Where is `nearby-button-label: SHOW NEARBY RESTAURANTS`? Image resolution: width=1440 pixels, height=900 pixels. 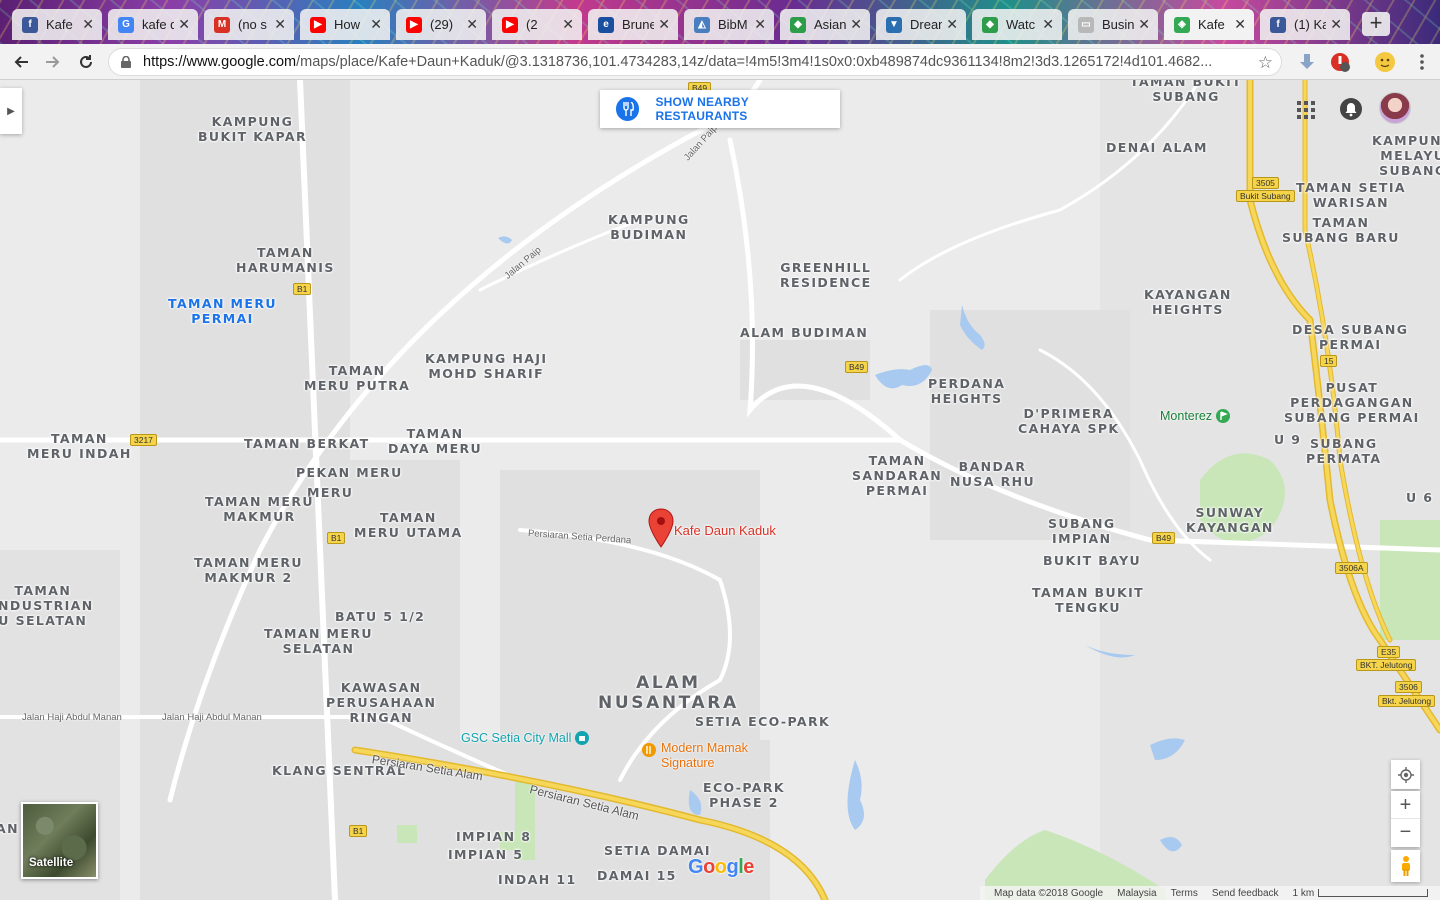
nearby-button-label: SHOW NEARBY RESTAURANTS is located at coordinates (702, 109).